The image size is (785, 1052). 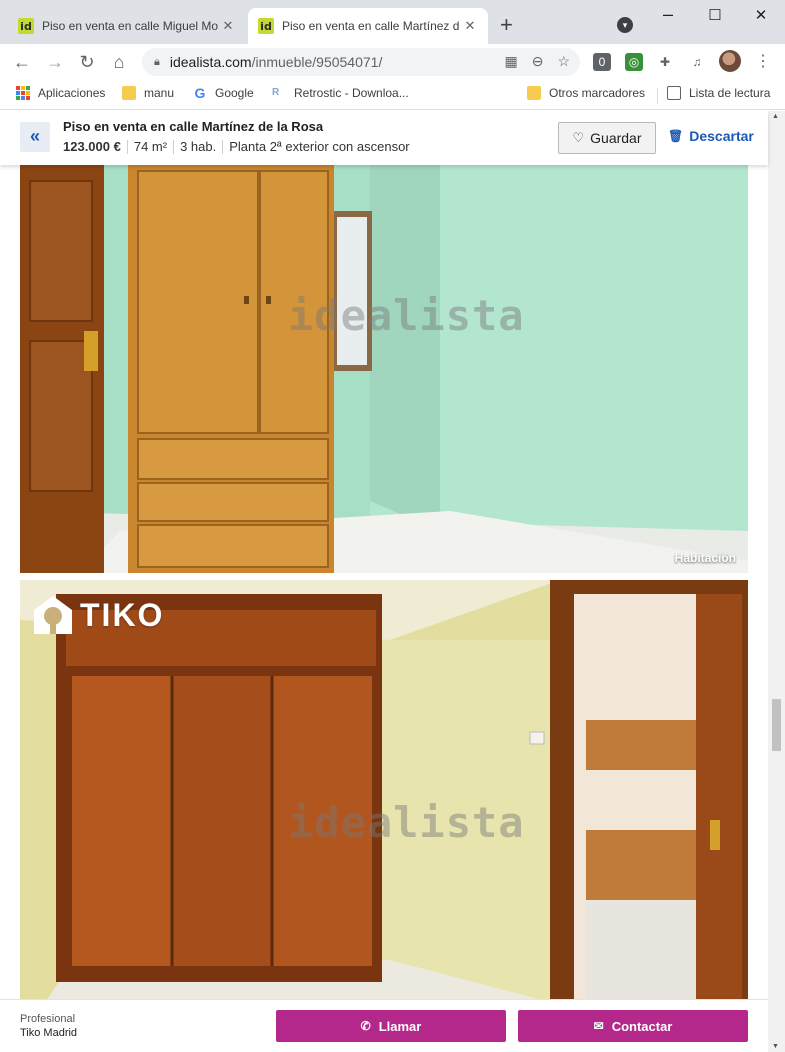 I want to click on bookmark-other: Otros marcadores, so click(x=586, y=93).